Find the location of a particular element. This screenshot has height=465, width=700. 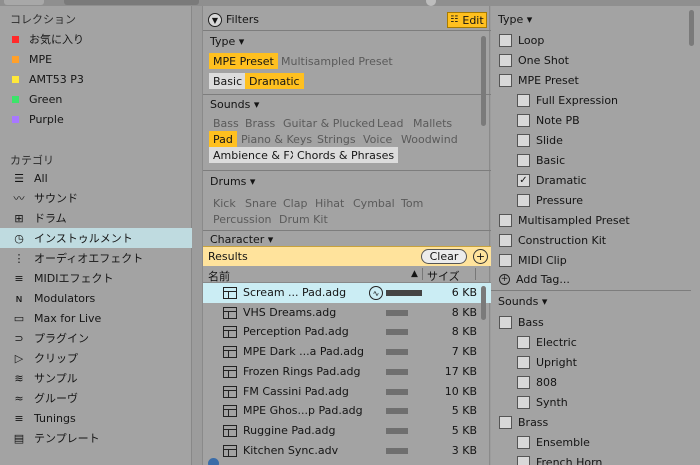

tag-panel-scrollbar is located at coordinates (691, 28).